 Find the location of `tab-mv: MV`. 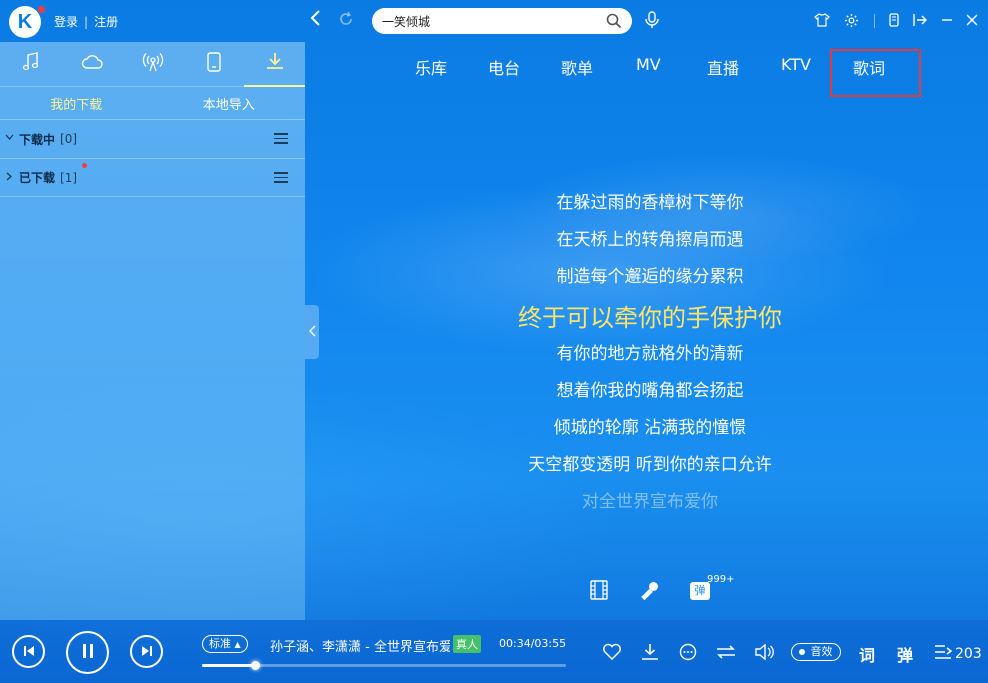

tab-mv: MV is located at coordinates (648, 64).